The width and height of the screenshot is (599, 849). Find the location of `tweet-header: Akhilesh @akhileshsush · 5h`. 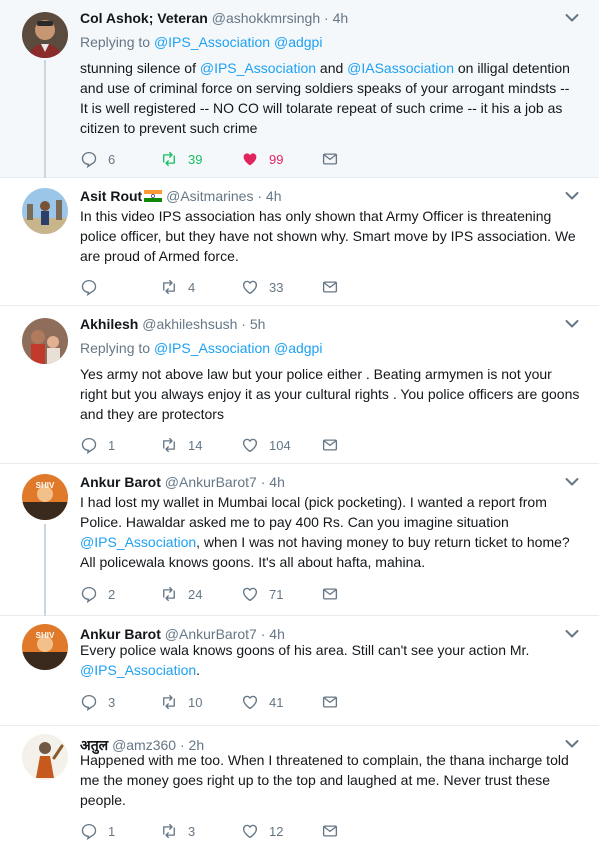

tweet-header: Akhilesh @akhileshsush · 5h is located at coordinates (172, 324).